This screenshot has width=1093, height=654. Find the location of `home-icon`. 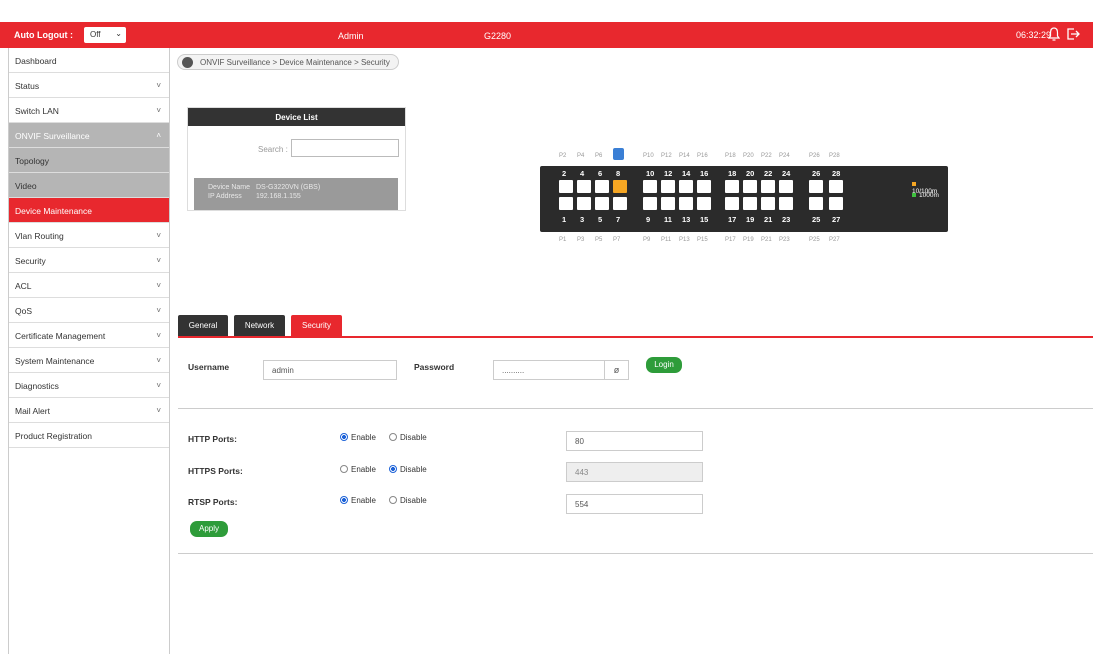

home-icon is located at coordinates (187, 62).